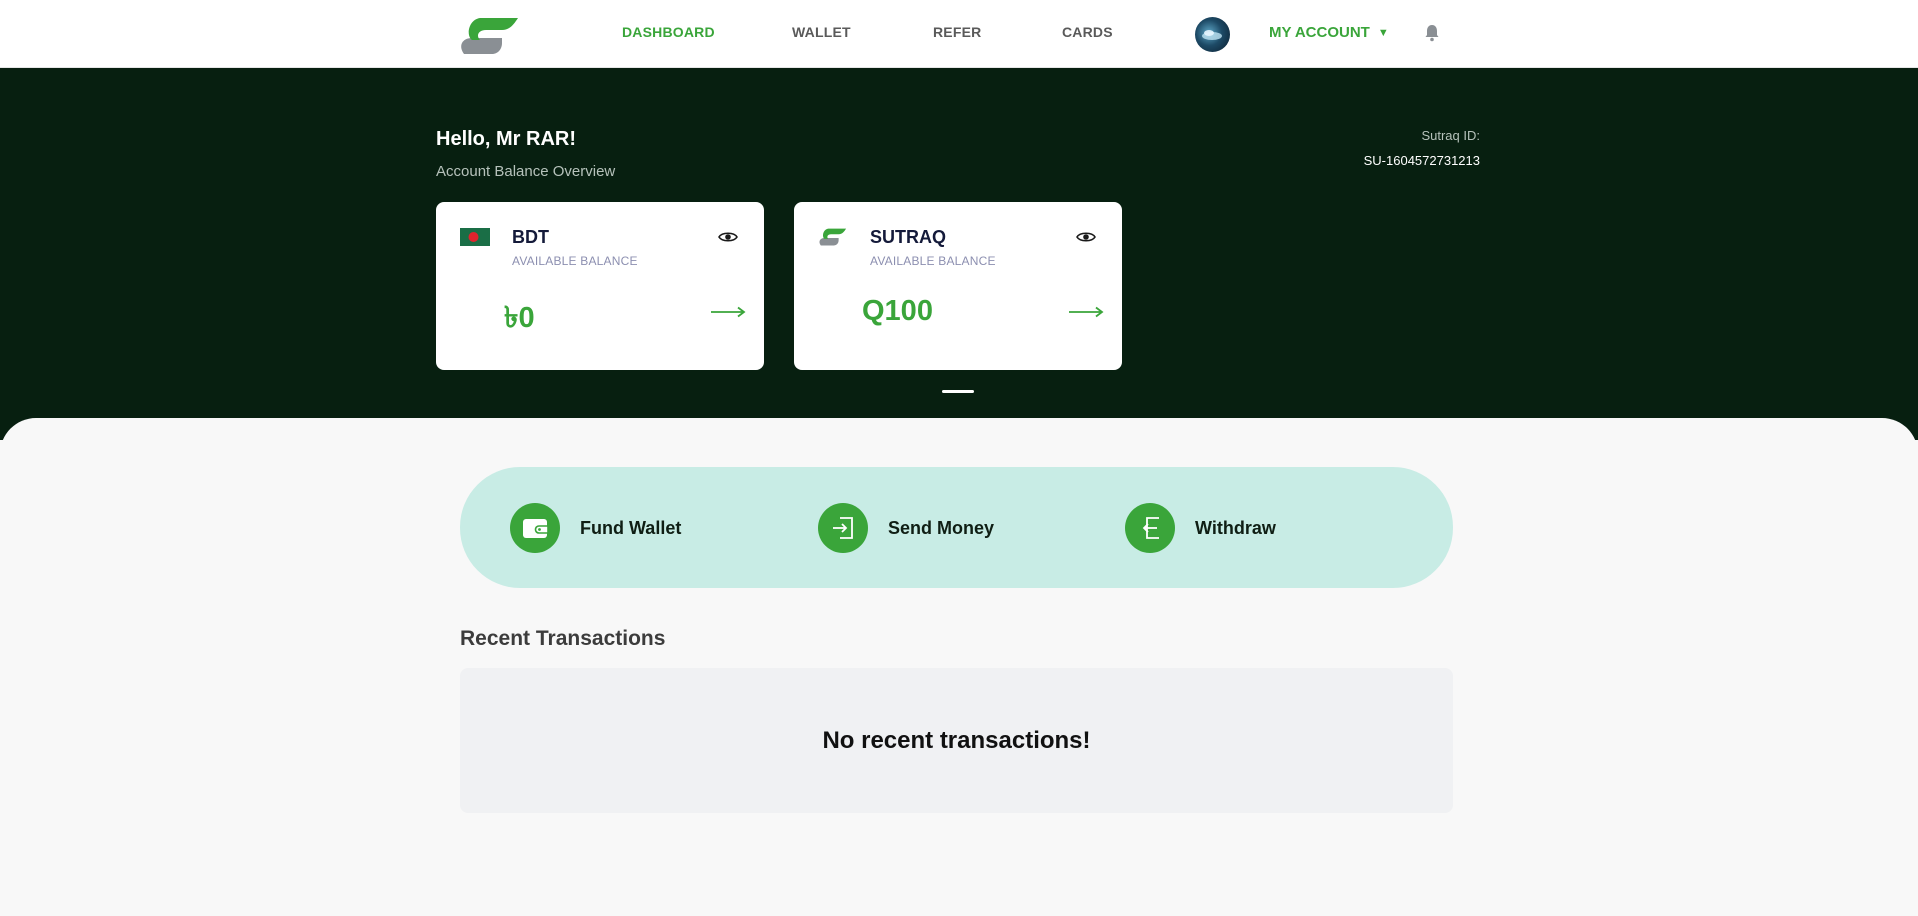 The width and height of the screenshot is (1918, 916). What do you see at coordinates (535, 528) in the screenshot?
I see `wallet-icon` at bounding box center [535, 528].